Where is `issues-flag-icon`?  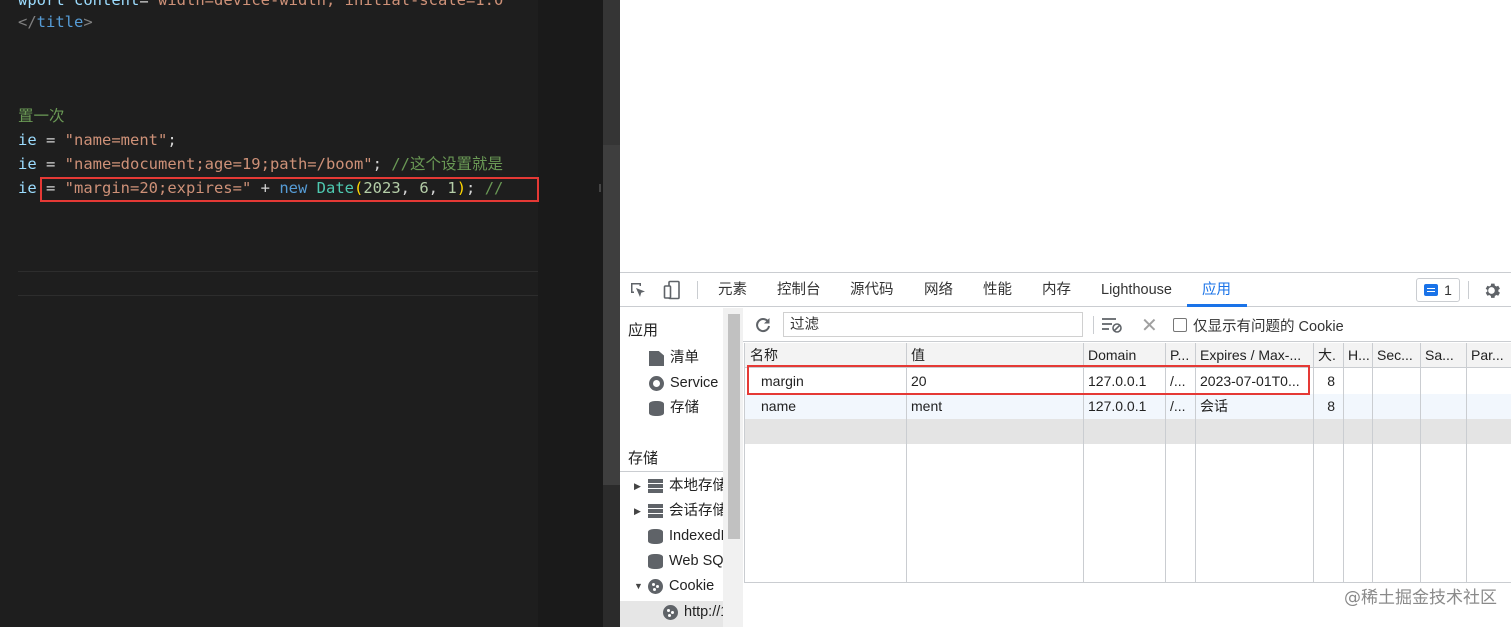
issues-flag-icon is located at coordinates (1431, 290).